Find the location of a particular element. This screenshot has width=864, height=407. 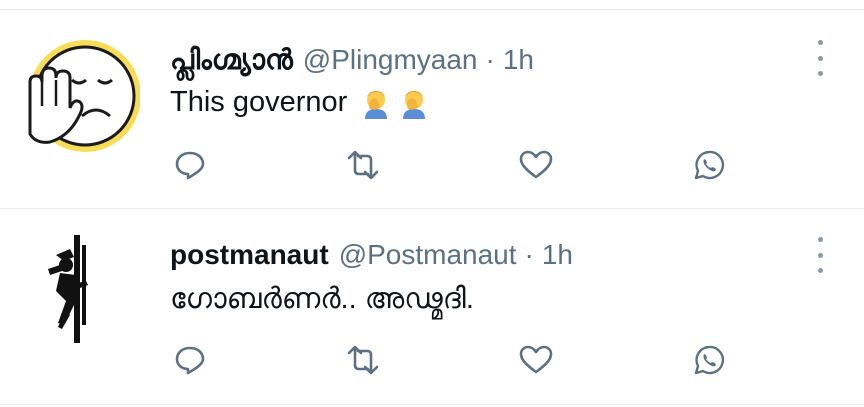

tweet-header: പ്ലിംഗ്മ്യാൻ @Plingmyaan · 1h is located at coordinates (352, 60).